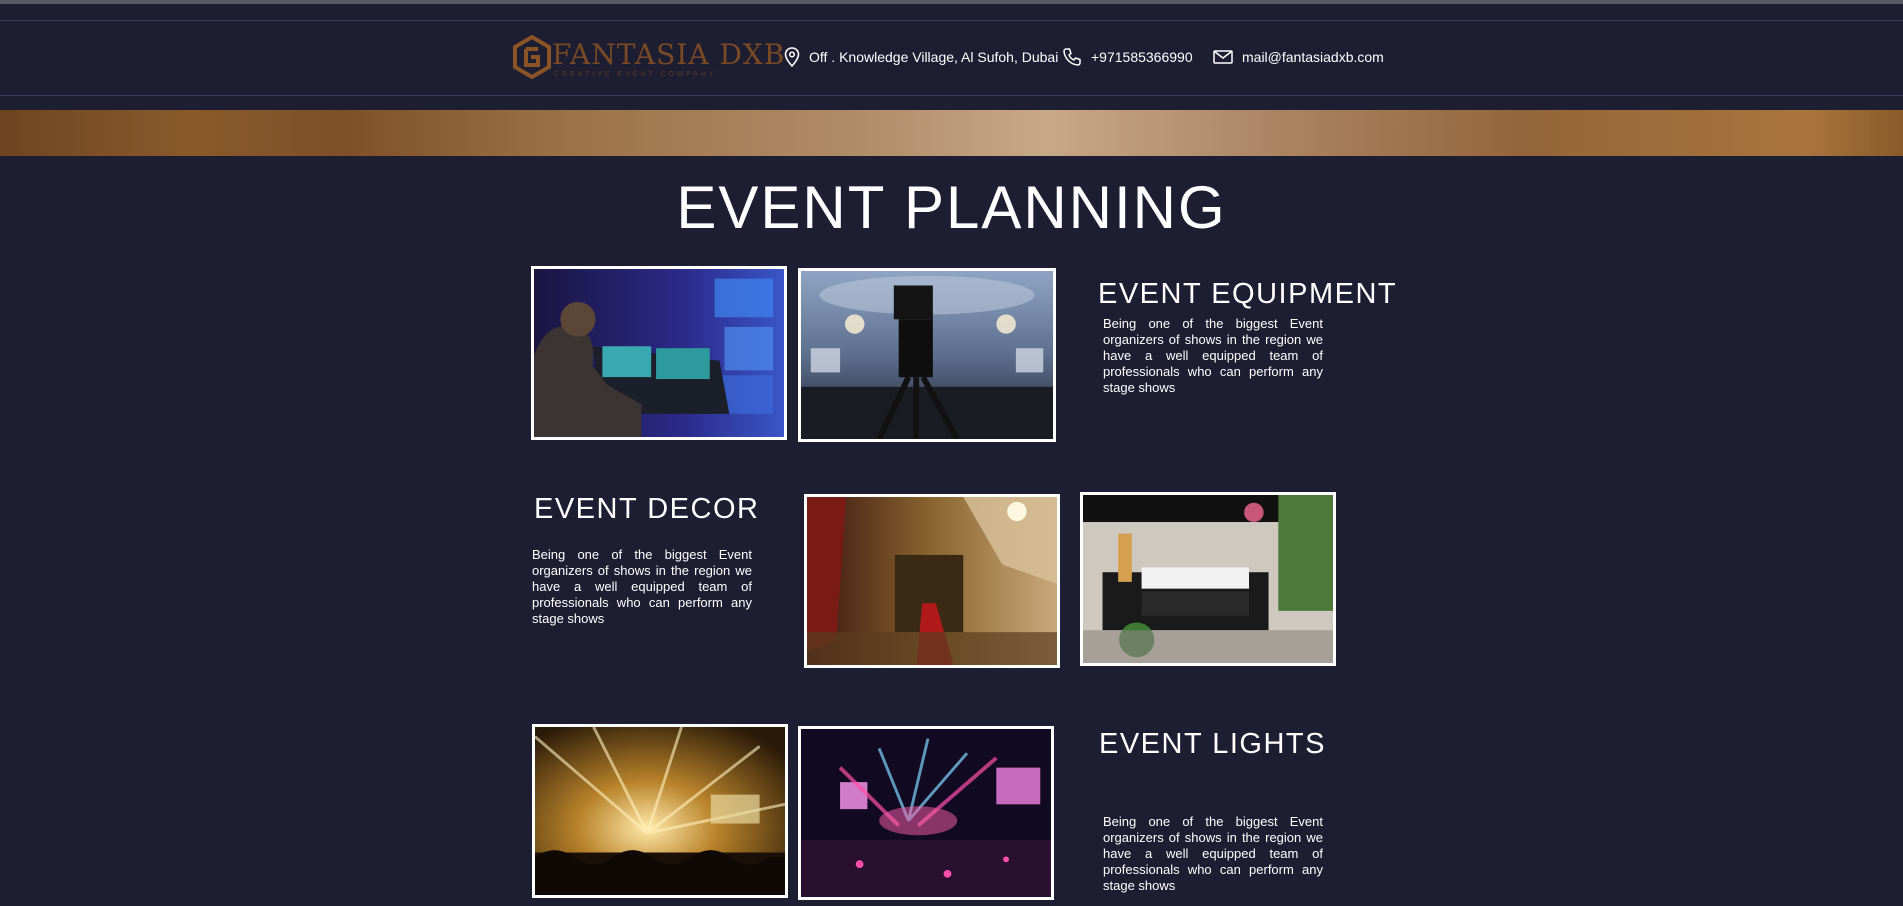  What do you see at coordinates (927, 355) in the screenshot?
I see `camera-ballroom-photo` at bounding box center [927, 355].